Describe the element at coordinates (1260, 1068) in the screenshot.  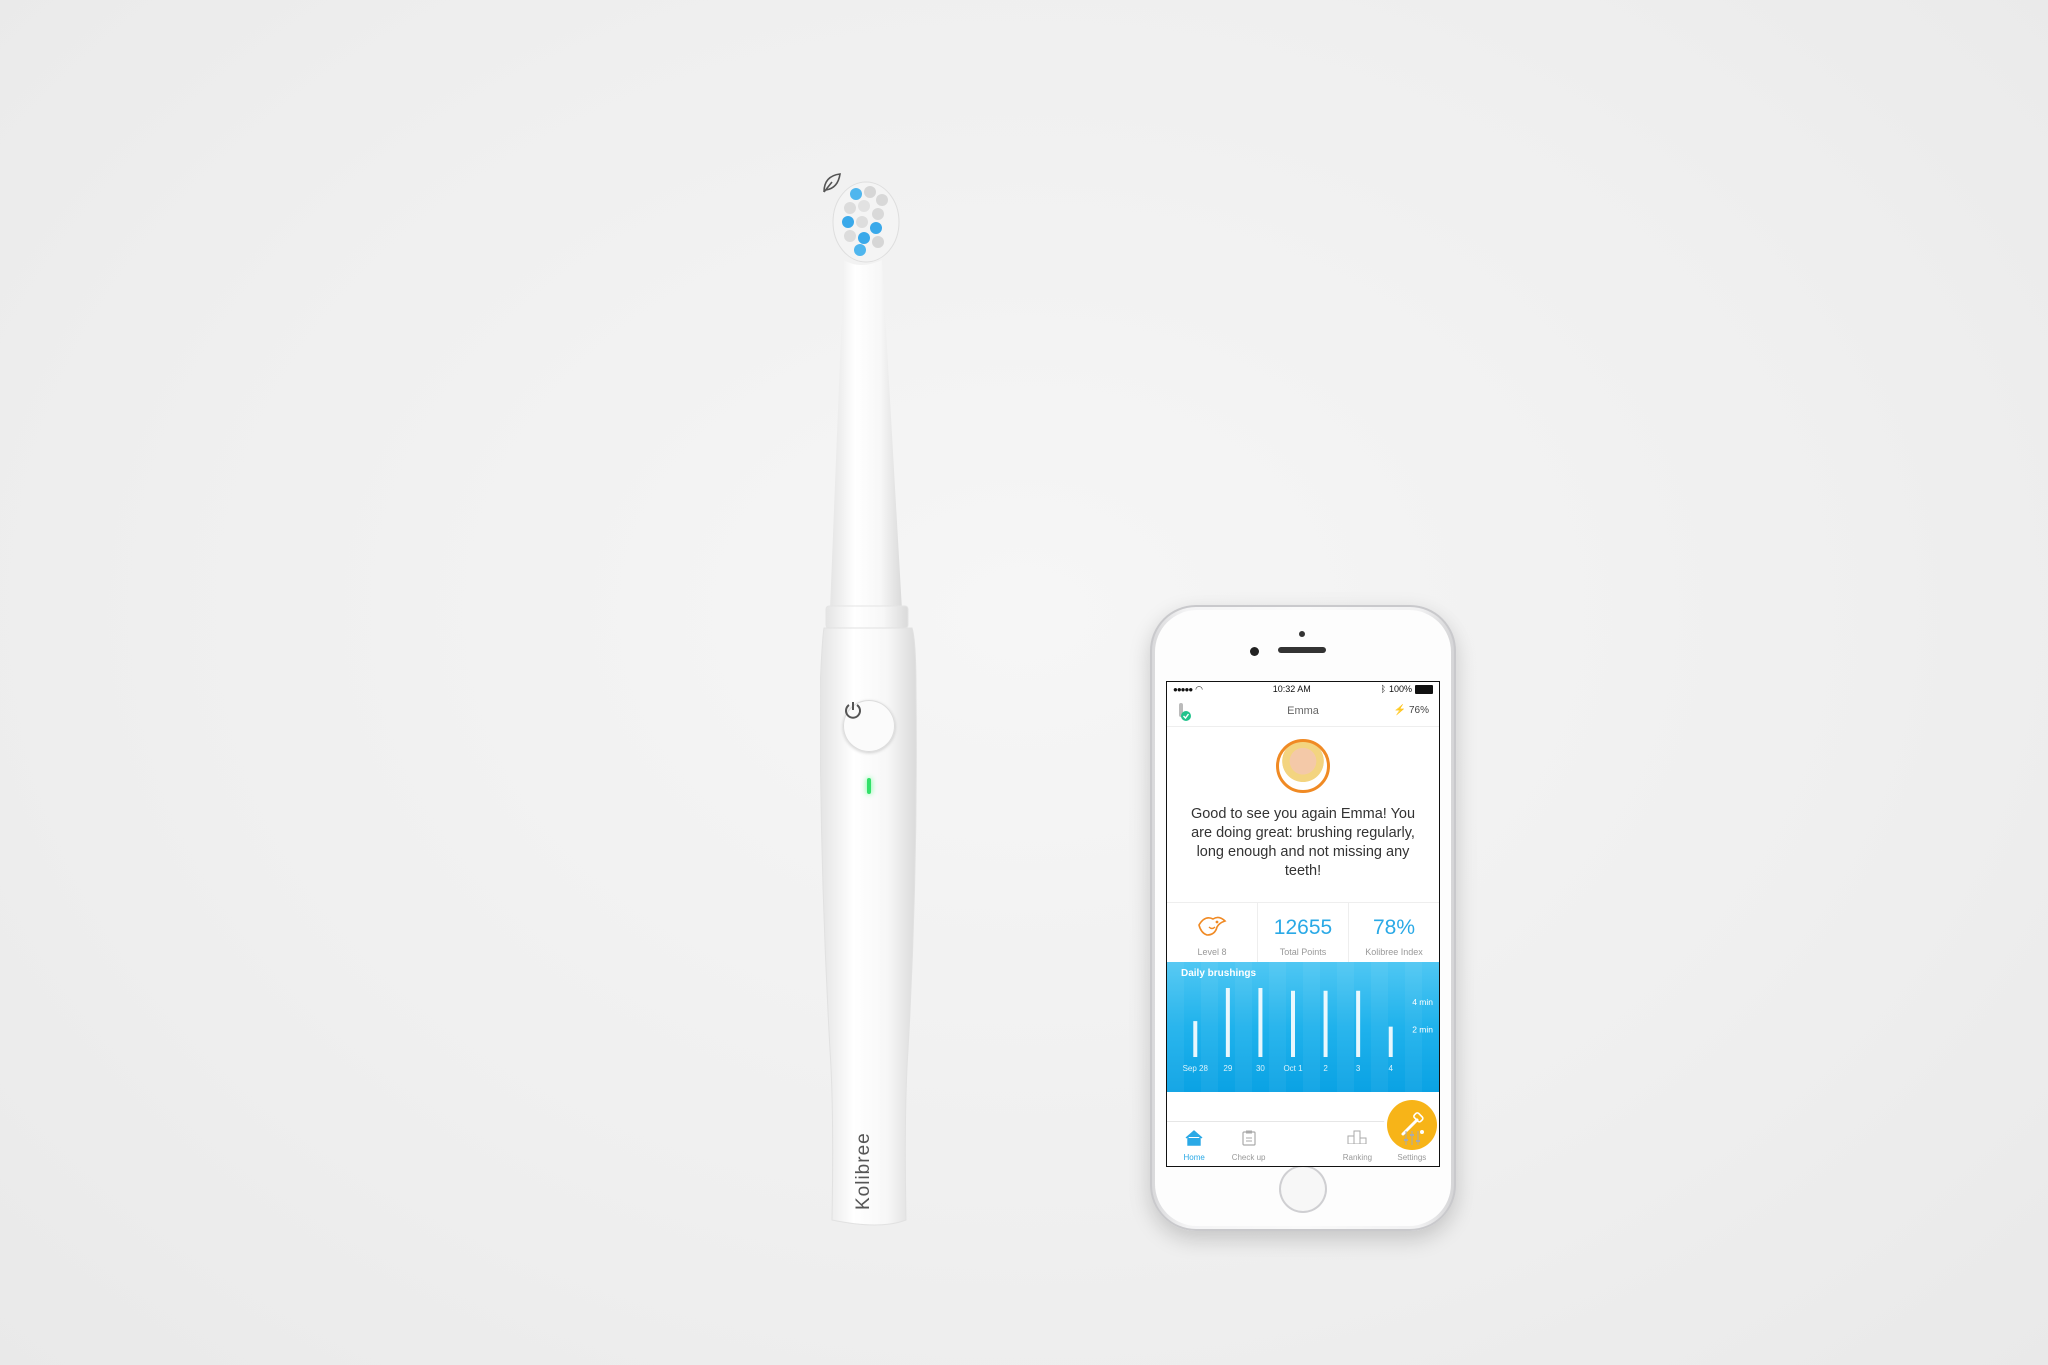
I see `x-tick-label: 30` at that location.